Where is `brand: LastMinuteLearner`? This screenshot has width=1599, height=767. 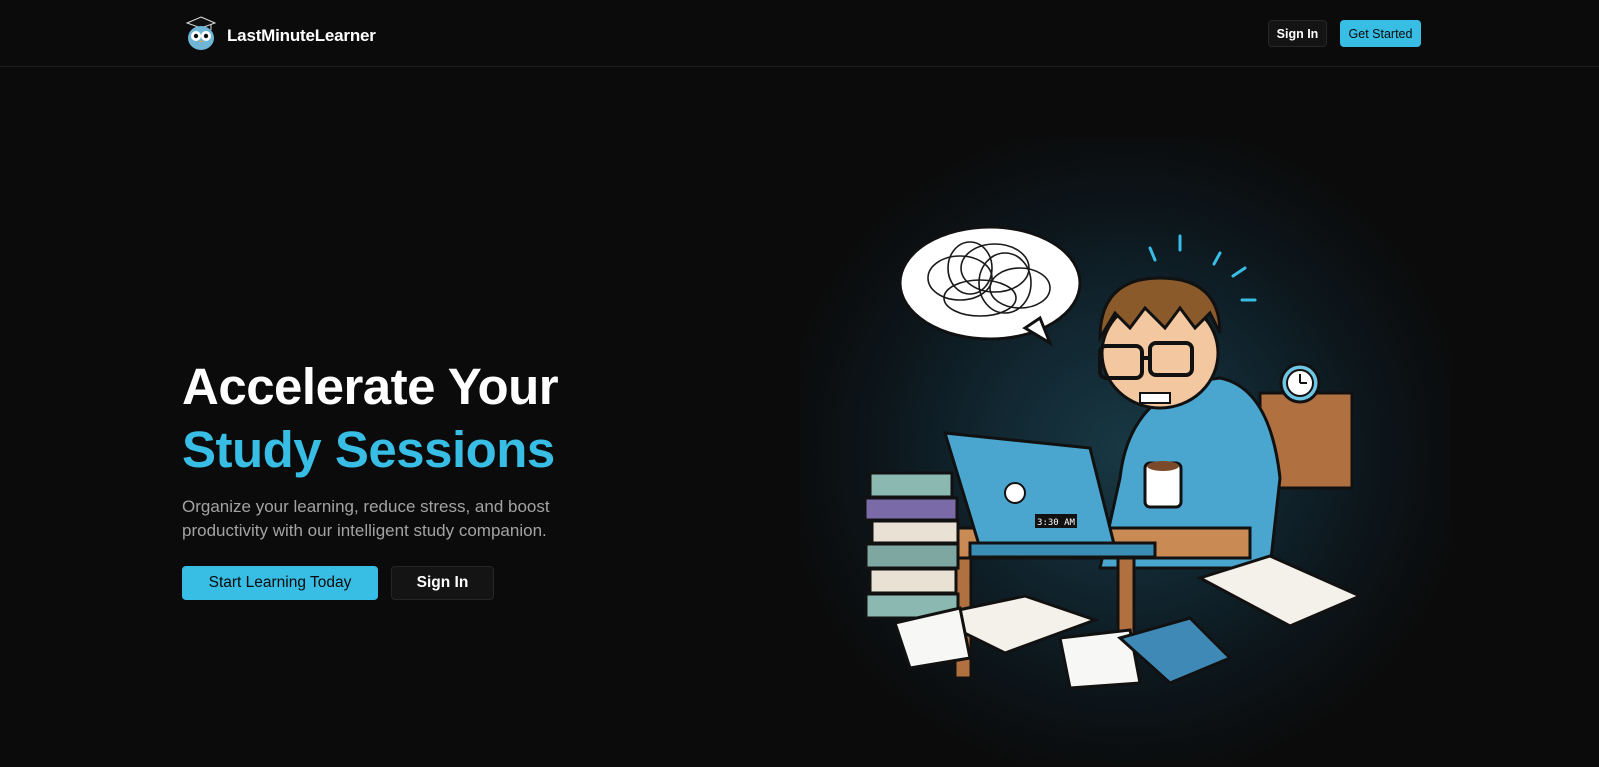
brand: LastMinuteLearner is located at coordinates (280, 35).